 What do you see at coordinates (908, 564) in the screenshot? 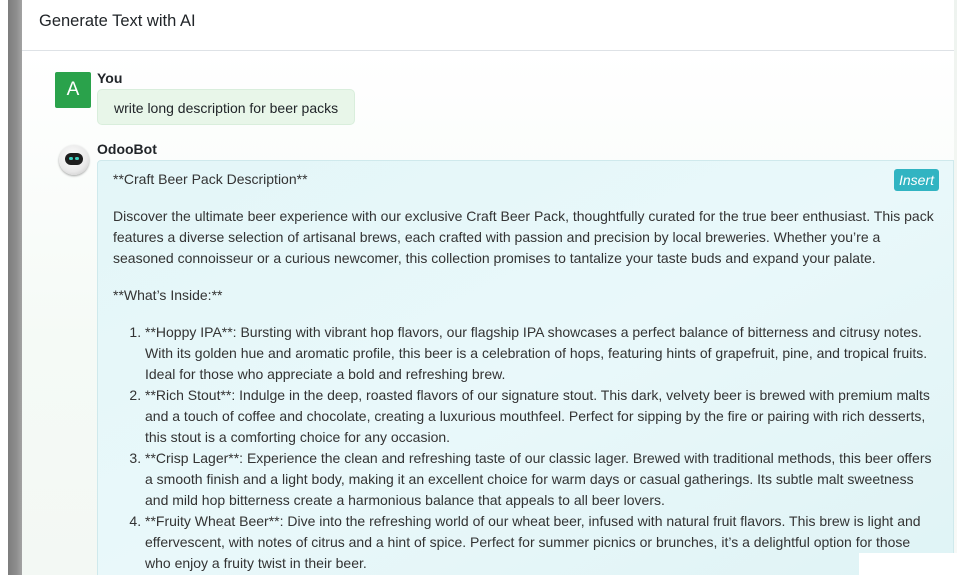
I see `corner-patch` at bounding box center [908, 564].